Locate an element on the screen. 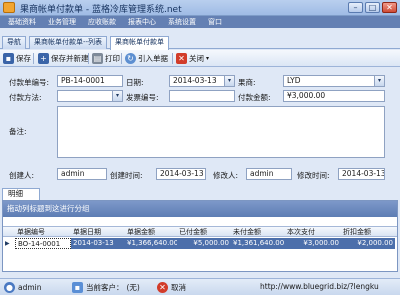 Image resolution: width=400 pixels, height=295 pixels. close-button: ✕ 关闭 ▾ is located at coordinates (192, 58).